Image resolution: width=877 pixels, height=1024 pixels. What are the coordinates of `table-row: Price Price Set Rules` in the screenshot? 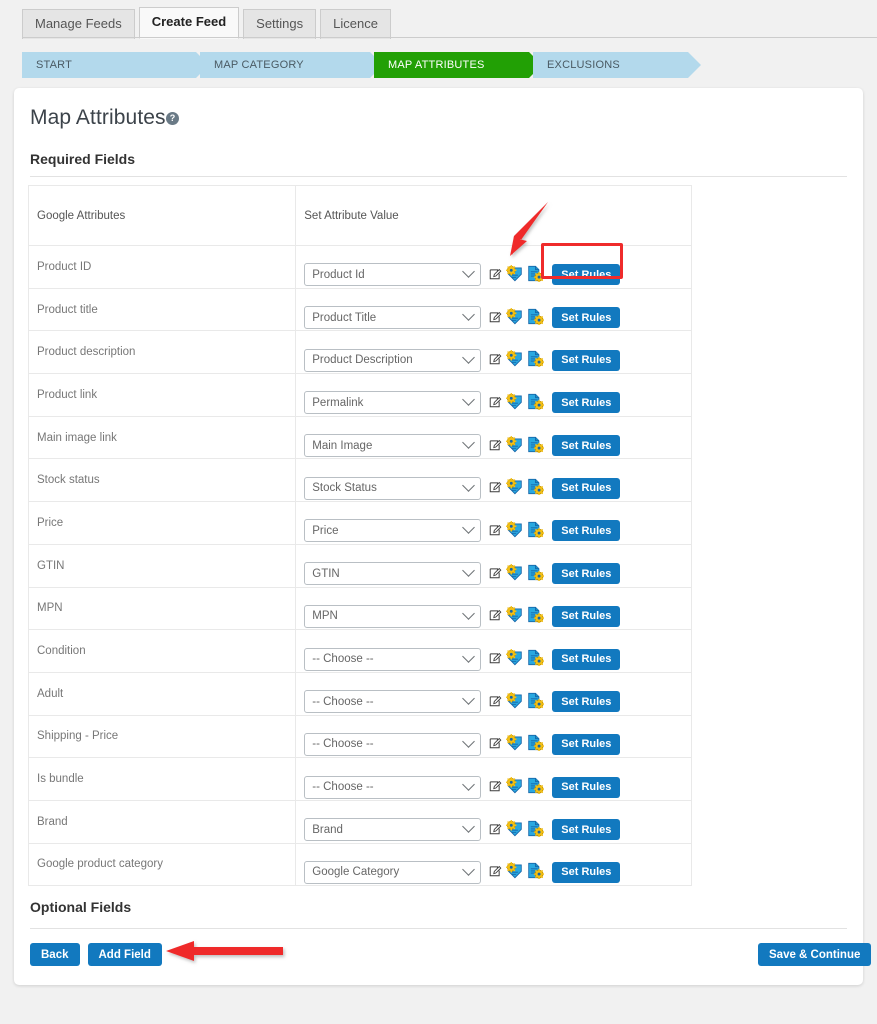 It's located at (359, 523).